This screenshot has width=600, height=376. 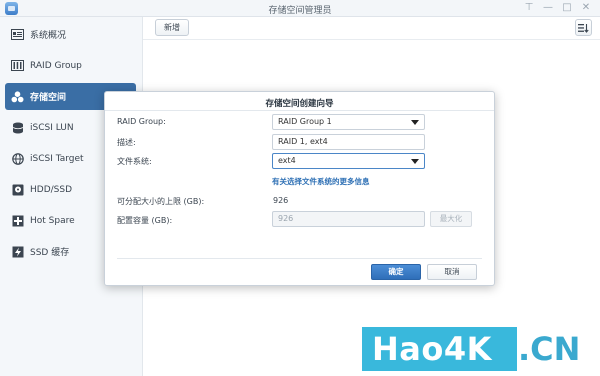 I want to click on filesystem-label: 文件系统:, so click(x=134, y=161).